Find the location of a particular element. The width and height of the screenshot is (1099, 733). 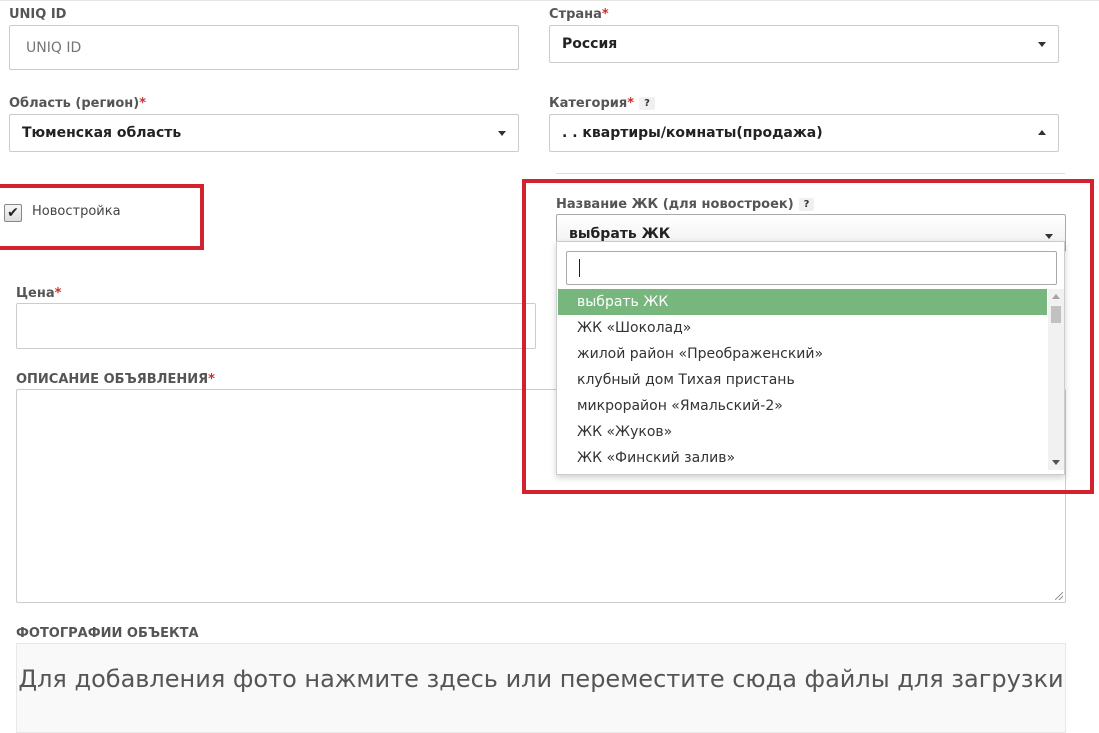

country-select: Россия is located at coordinates (804, 44).